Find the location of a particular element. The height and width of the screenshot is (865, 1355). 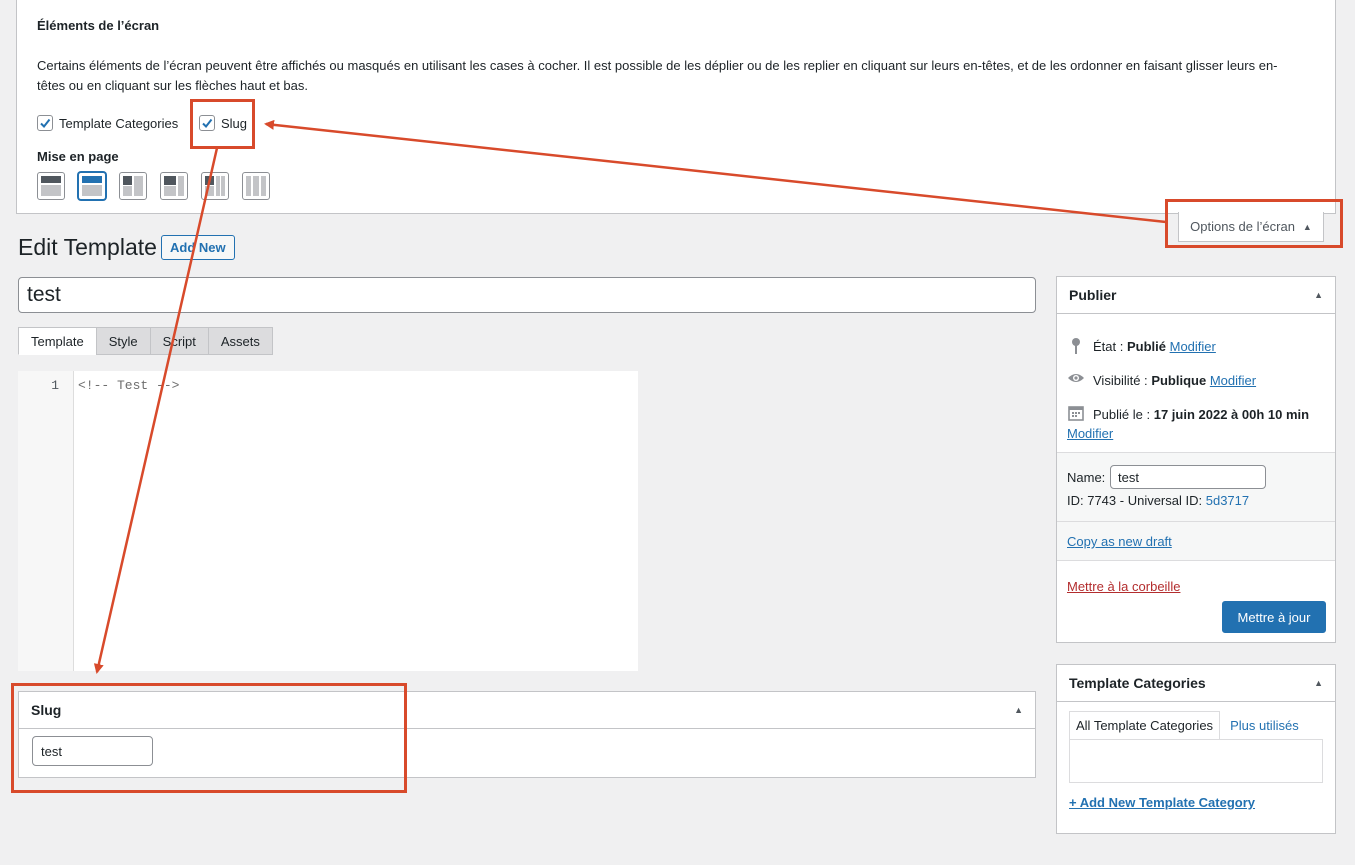

edit-status-link: Modifier is located at coordinates (1193, 346).